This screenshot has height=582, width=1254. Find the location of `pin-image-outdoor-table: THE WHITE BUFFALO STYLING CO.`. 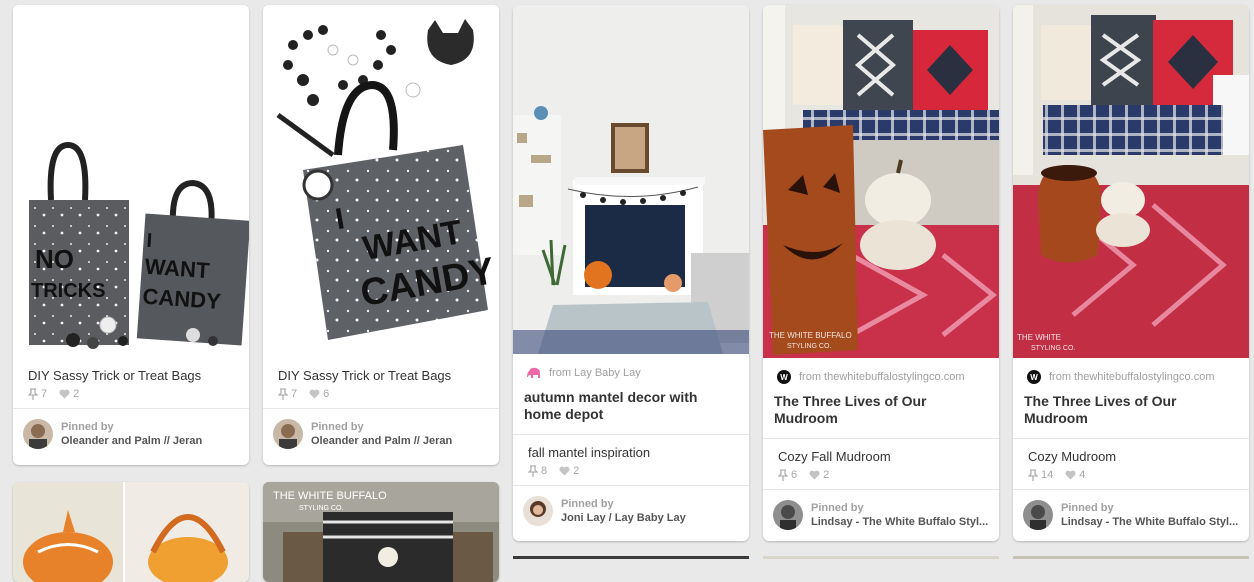

pin-image-outdoor-table: THE WHITE BUFFALO STYLING CO. is located at coordinates (381, 532).